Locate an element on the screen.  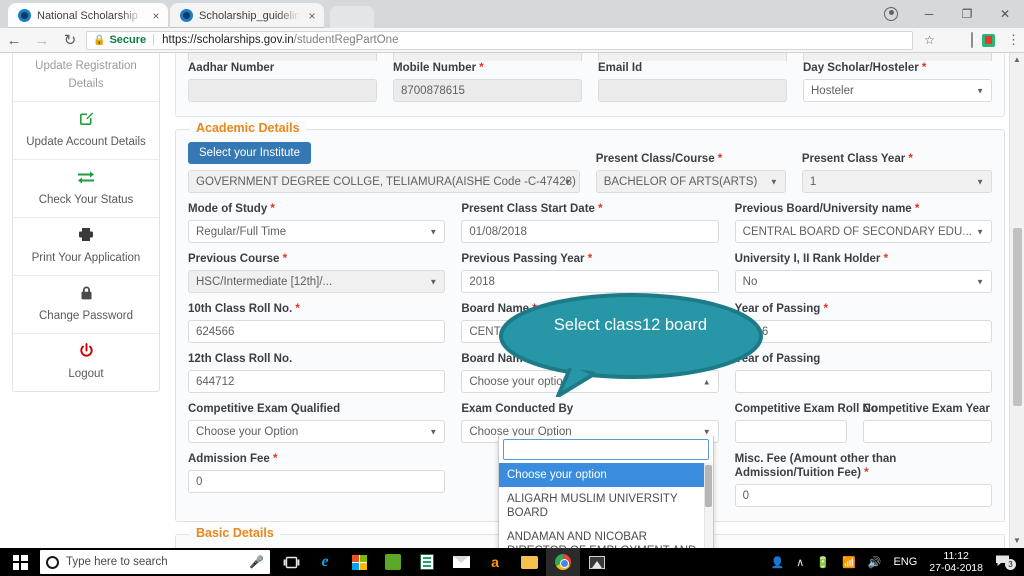
select-your-institute-button: Select your Institute is located at coordinates (249, 153).